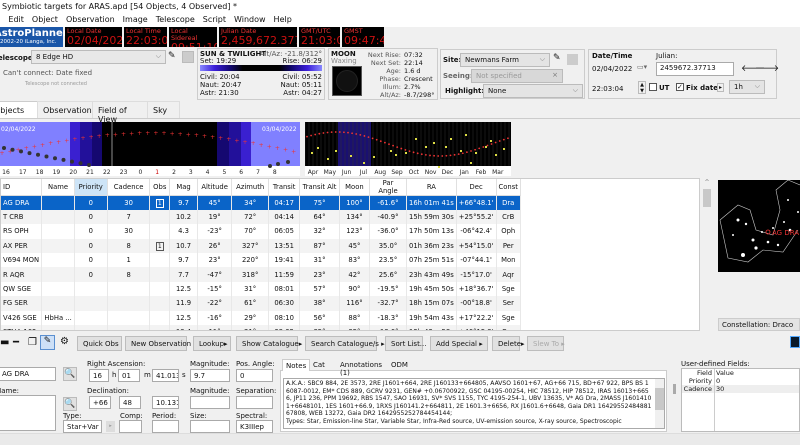 The image size is (800, 445). What do you see at coordinates (28, 413) in the screenshot?
I see `name-input` at bounding box center [28, 413].